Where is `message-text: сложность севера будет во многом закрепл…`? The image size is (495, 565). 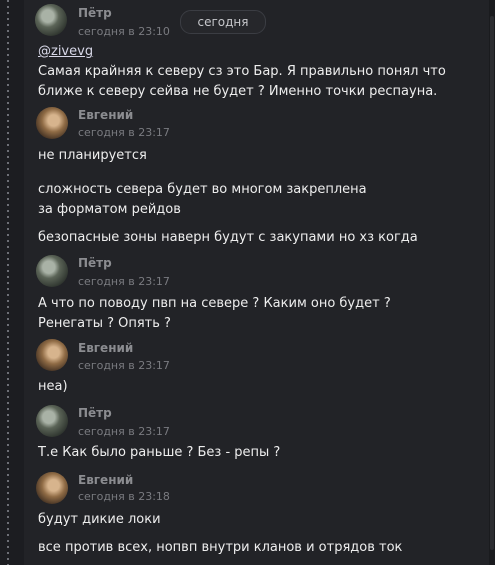 message-text: сложность севера будет во многом закрепл… is located at coordinates (202, 199).